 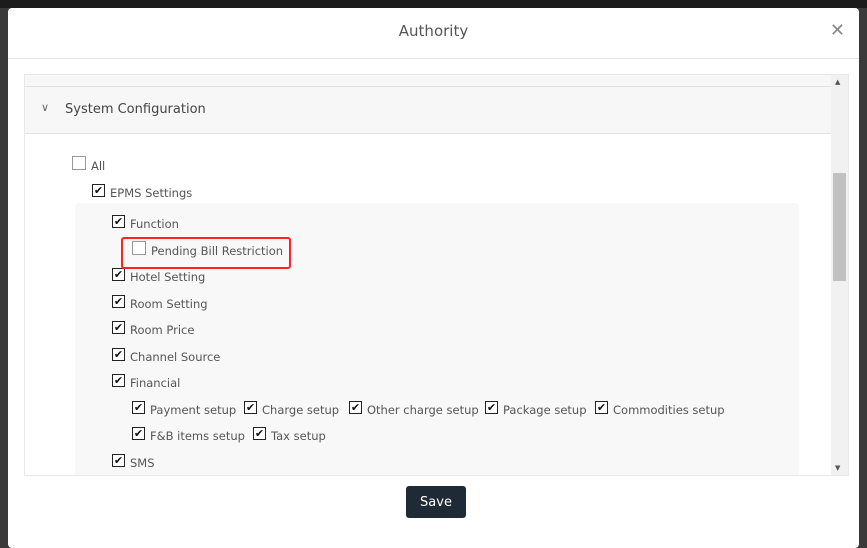 I want to click on scroll-down-arrow-icon: ▼, so click(x=837, y=468).